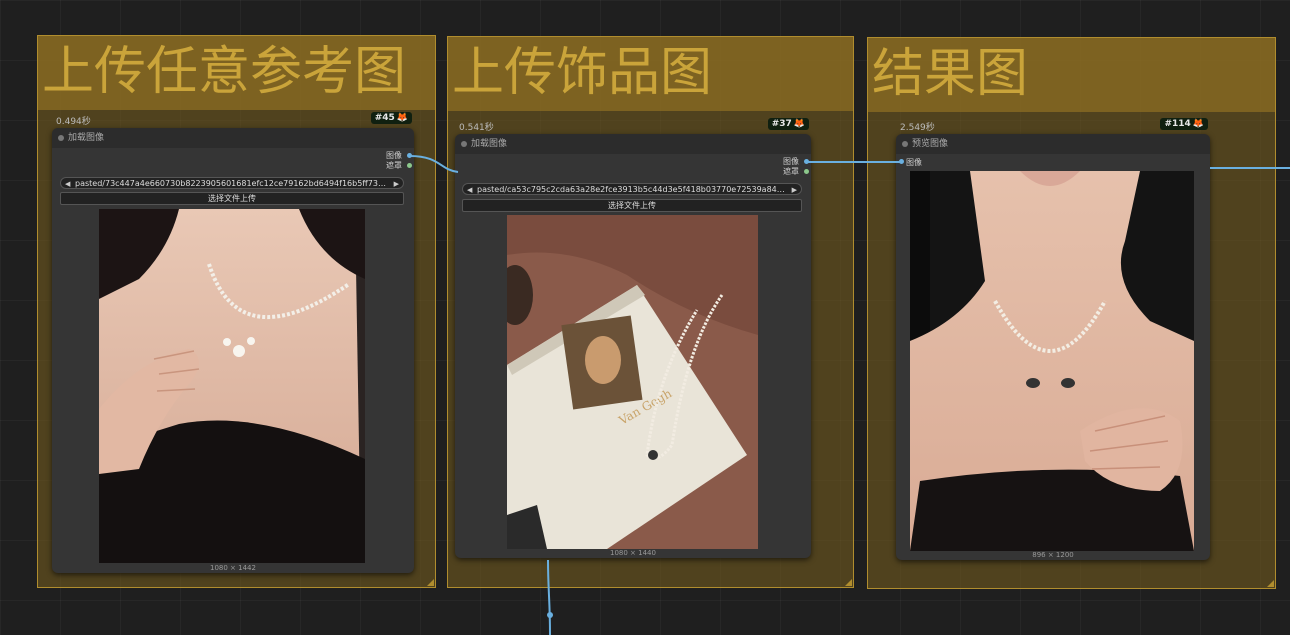 The width and height of the screenshot is (1290, 635). Describe the element at coordinates (788, 124) in the screenshot. I see `node-id-badge: #37 🦊` at that location.